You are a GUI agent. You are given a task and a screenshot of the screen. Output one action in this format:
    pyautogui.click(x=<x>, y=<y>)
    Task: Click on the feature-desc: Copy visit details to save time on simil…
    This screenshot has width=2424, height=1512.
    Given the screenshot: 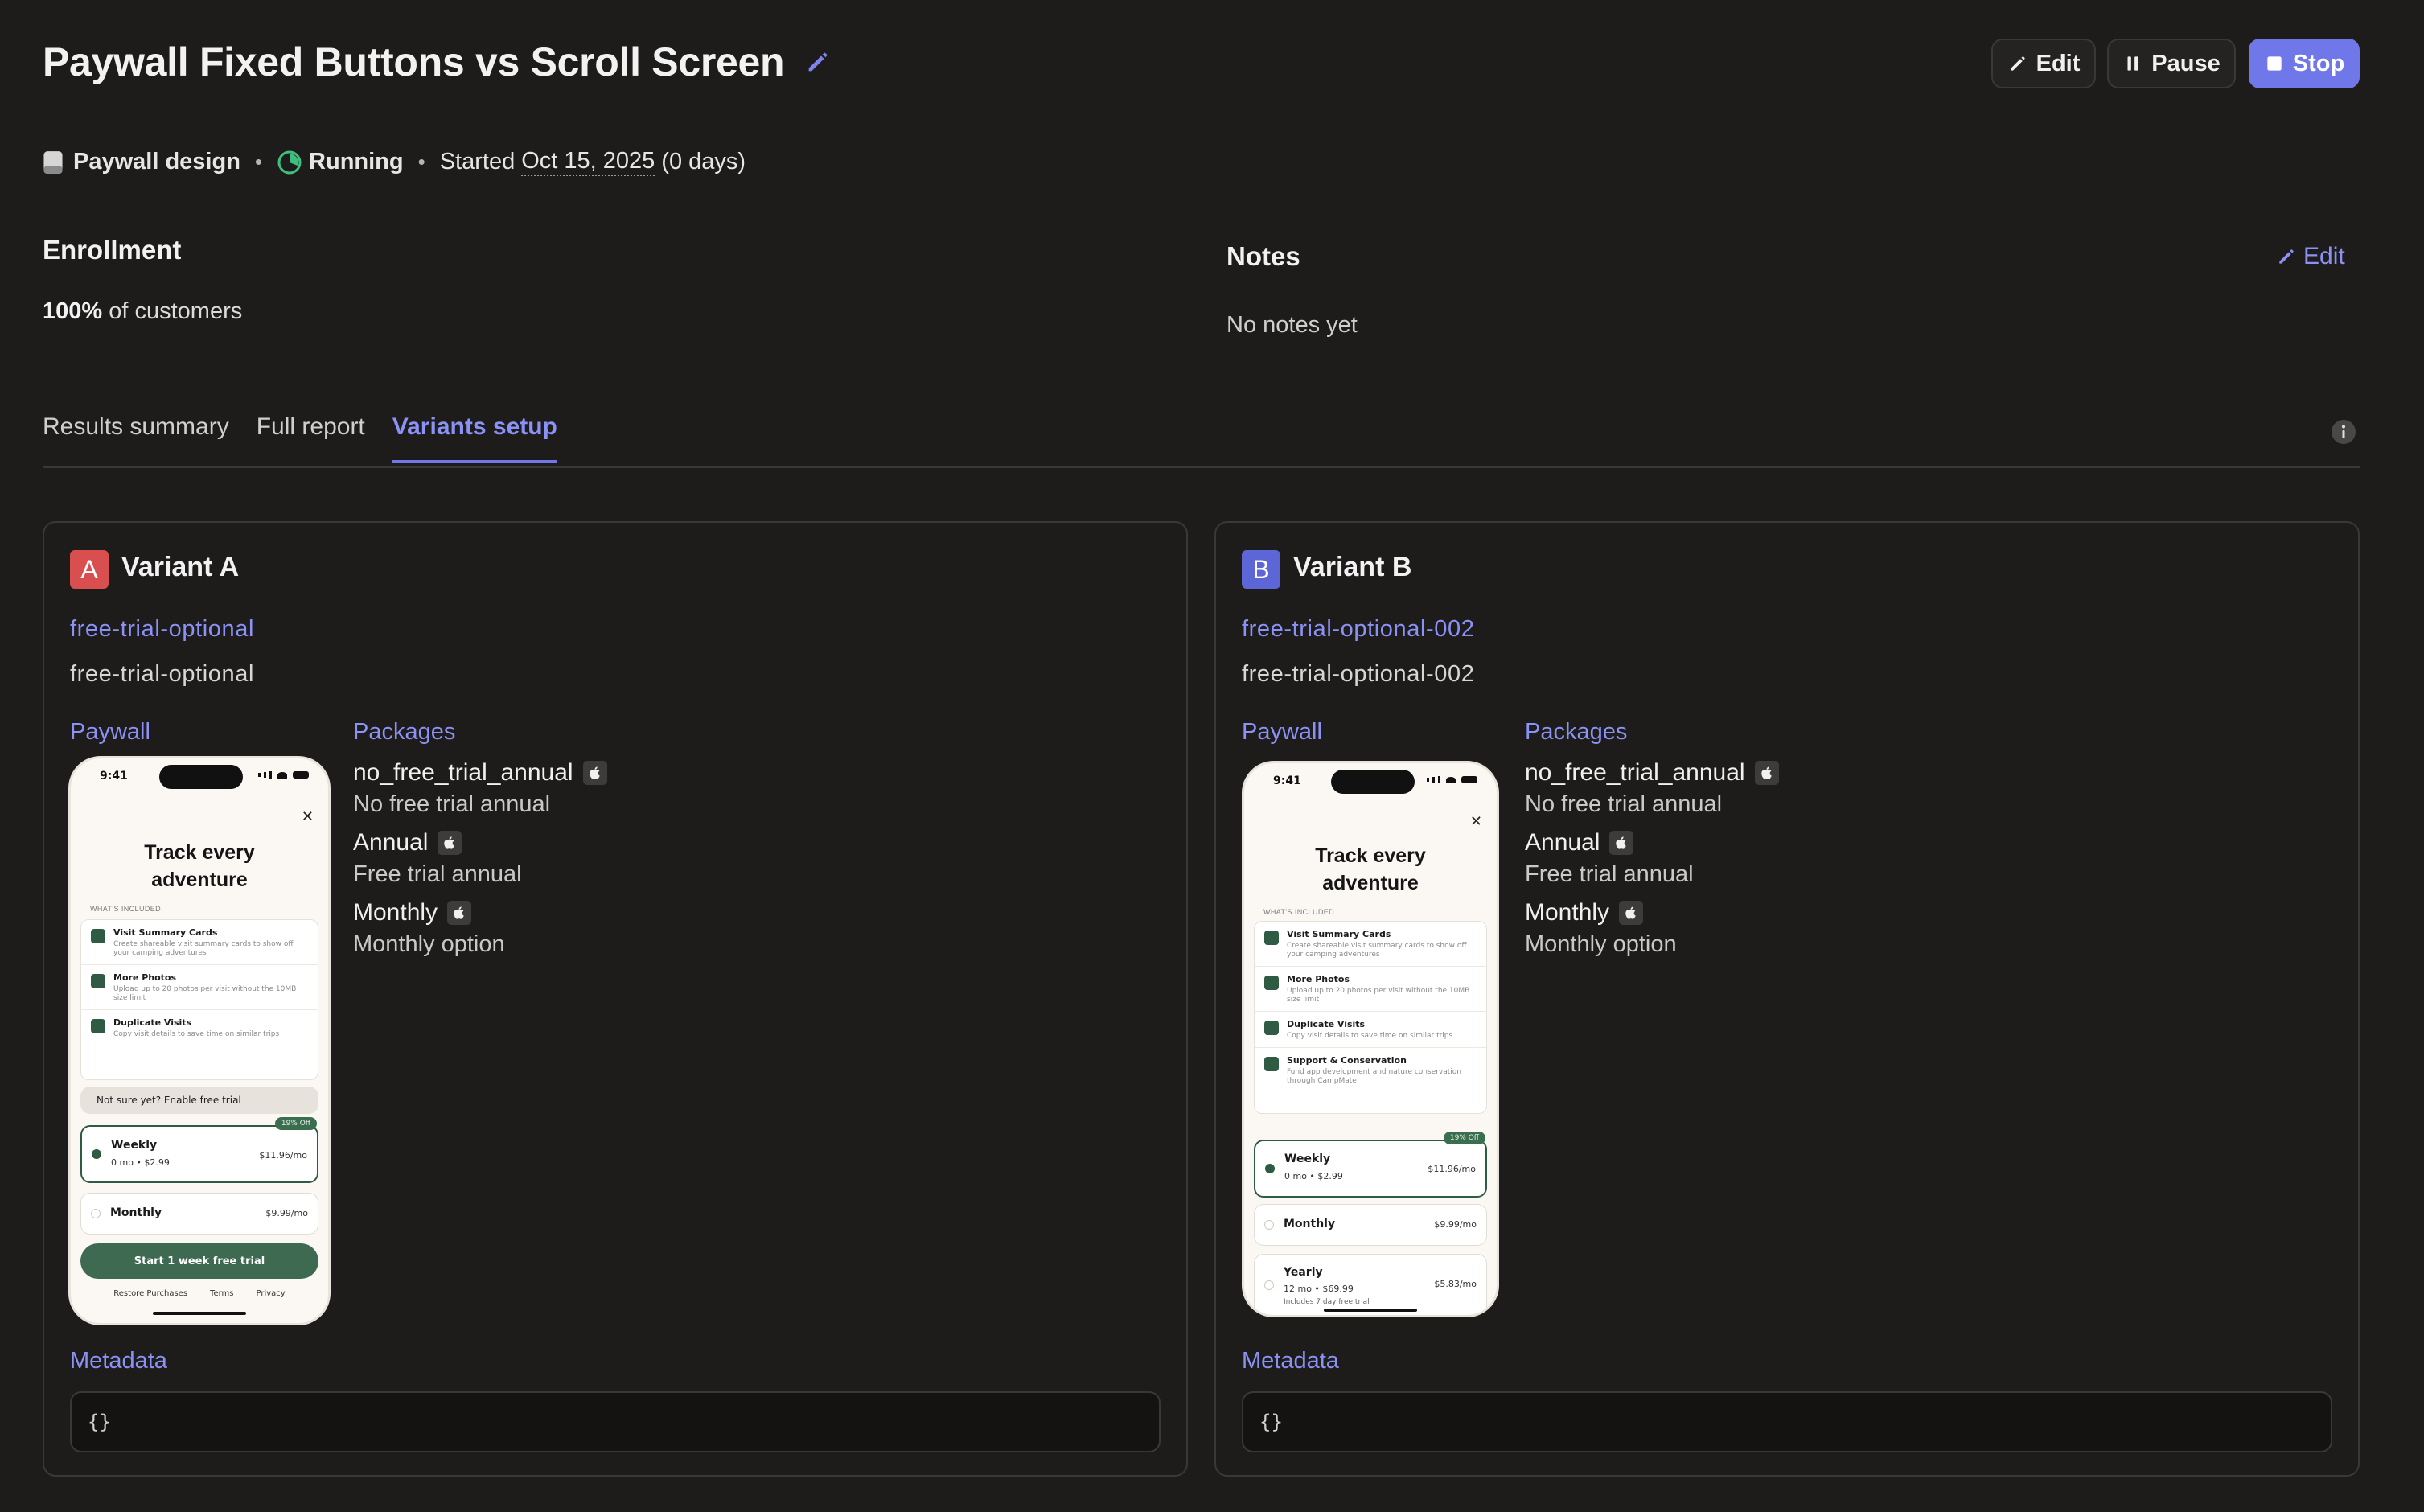 What is the action you would take?
    pyautogui.click(x=1370, y=1036)
    